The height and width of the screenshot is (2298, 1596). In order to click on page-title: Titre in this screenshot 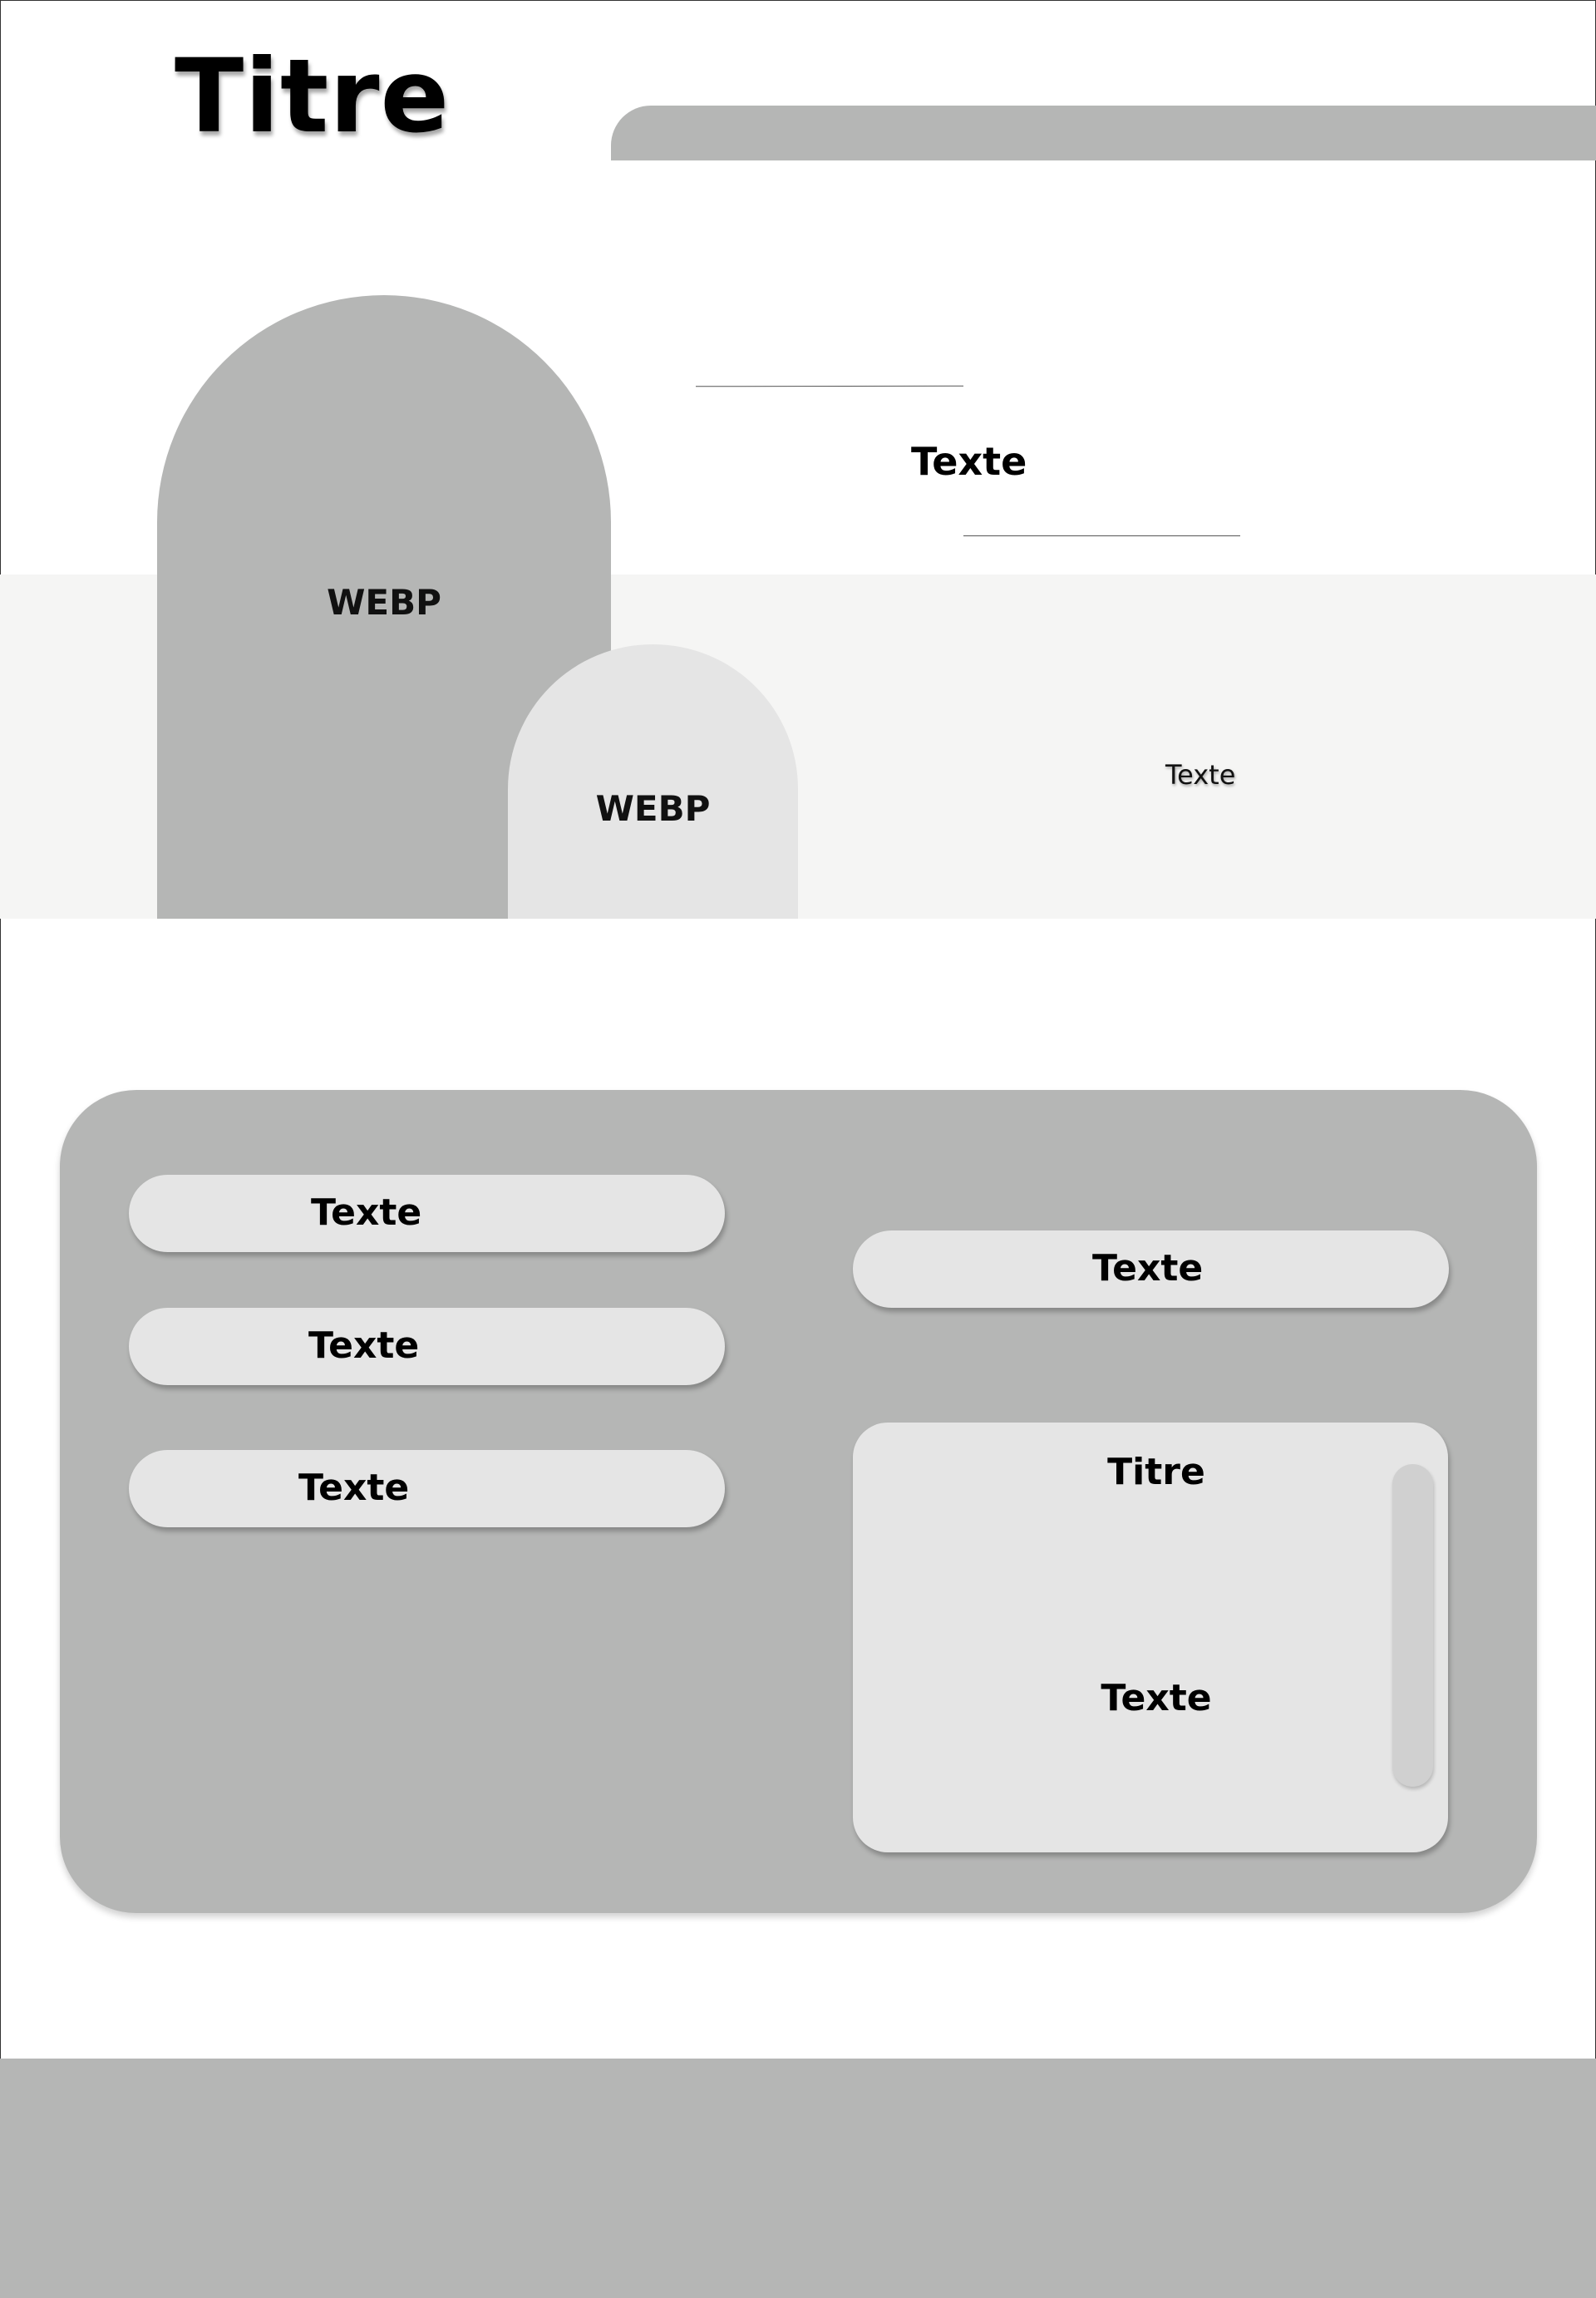, I will do `click(313, 96)`.